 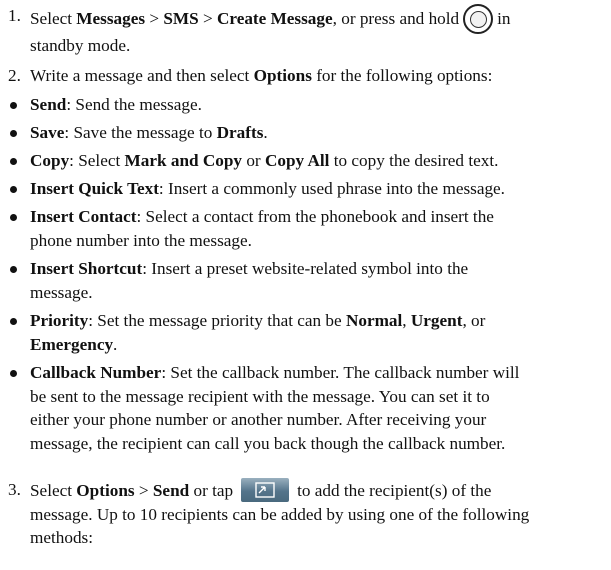 What do you see at coordinates (171, 490) in the screenshot?
I see `menu-send: Send` at bounding box center [171, 490].